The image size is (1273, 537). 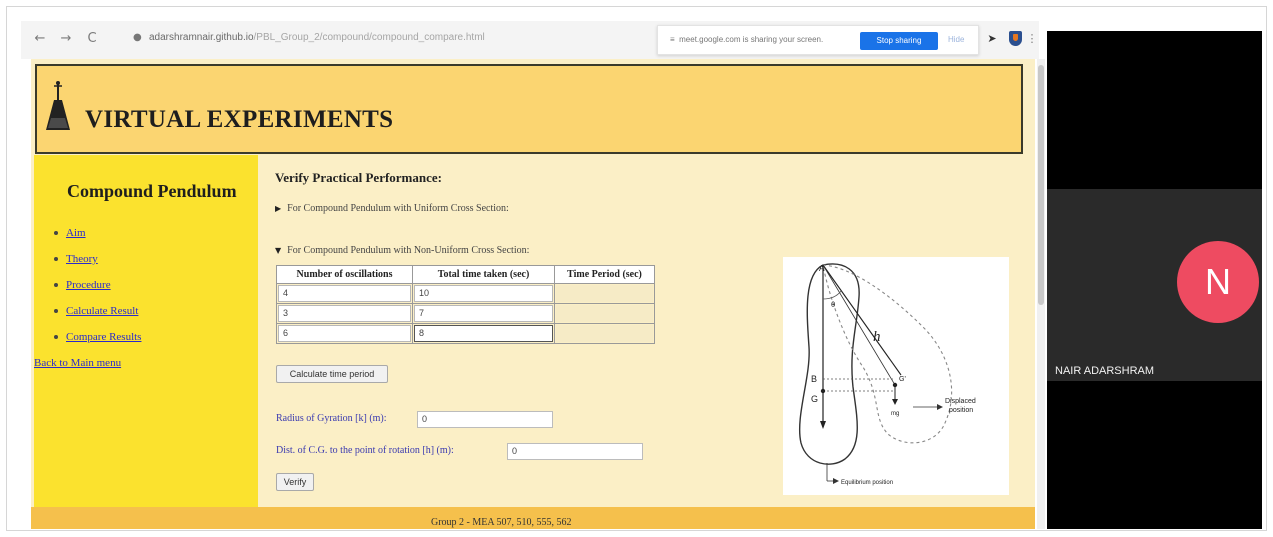 What do you see at coordinates (867, 483) in the screenshot?
I see `label-equilibrium: Equilibrium position` at bounding box center [867, 483].